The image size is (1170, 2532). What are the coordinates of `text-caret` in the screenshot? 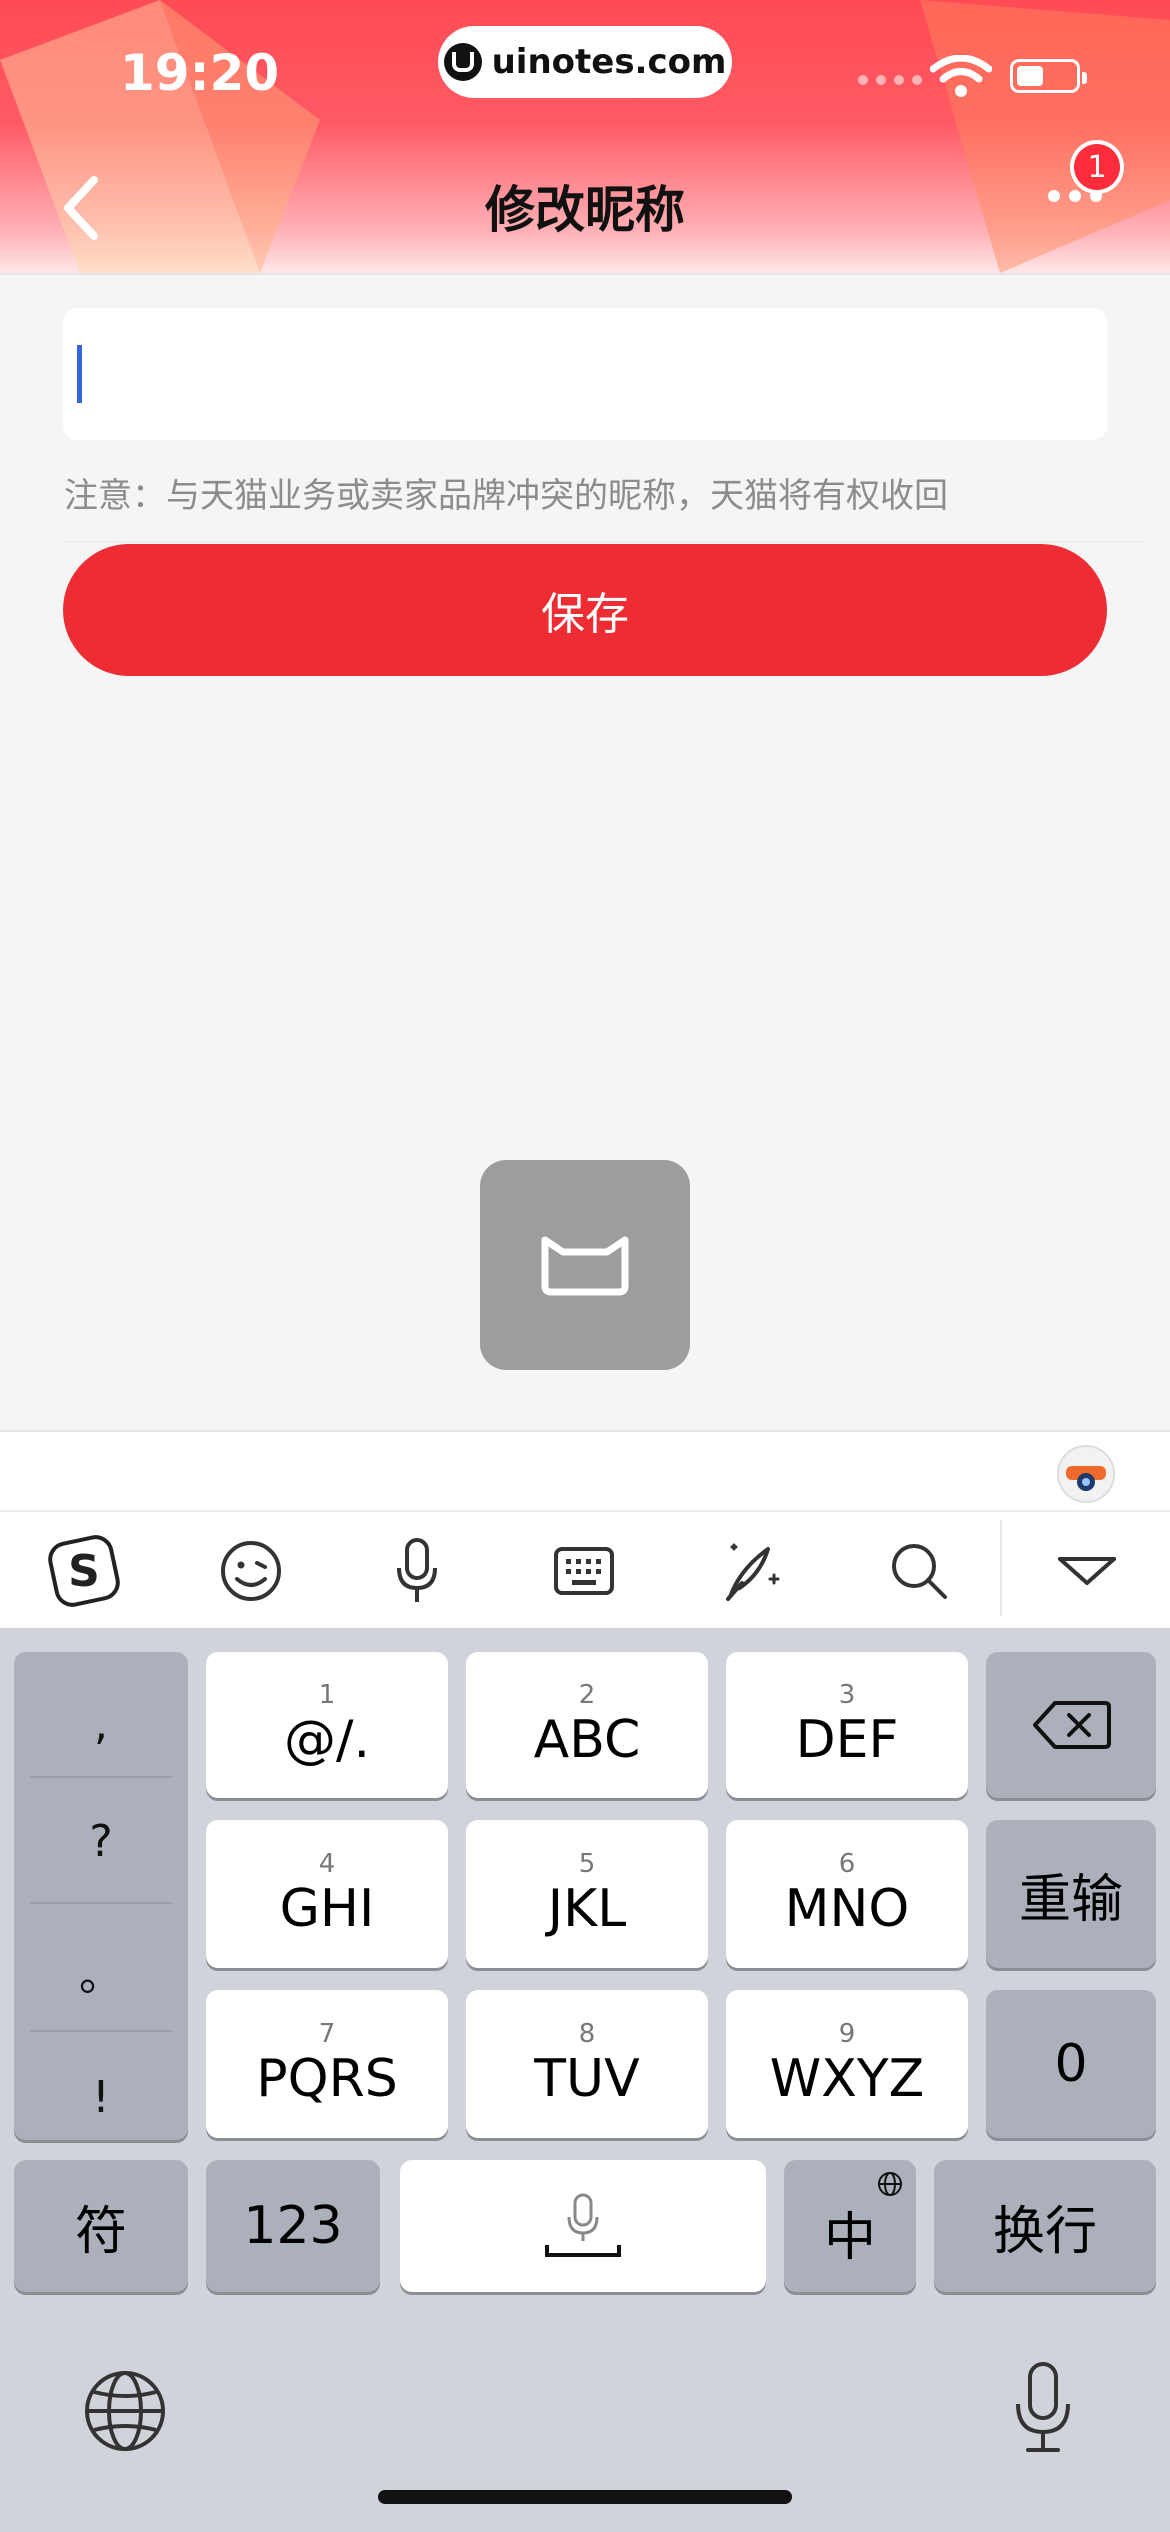 It's located at (79, 374).